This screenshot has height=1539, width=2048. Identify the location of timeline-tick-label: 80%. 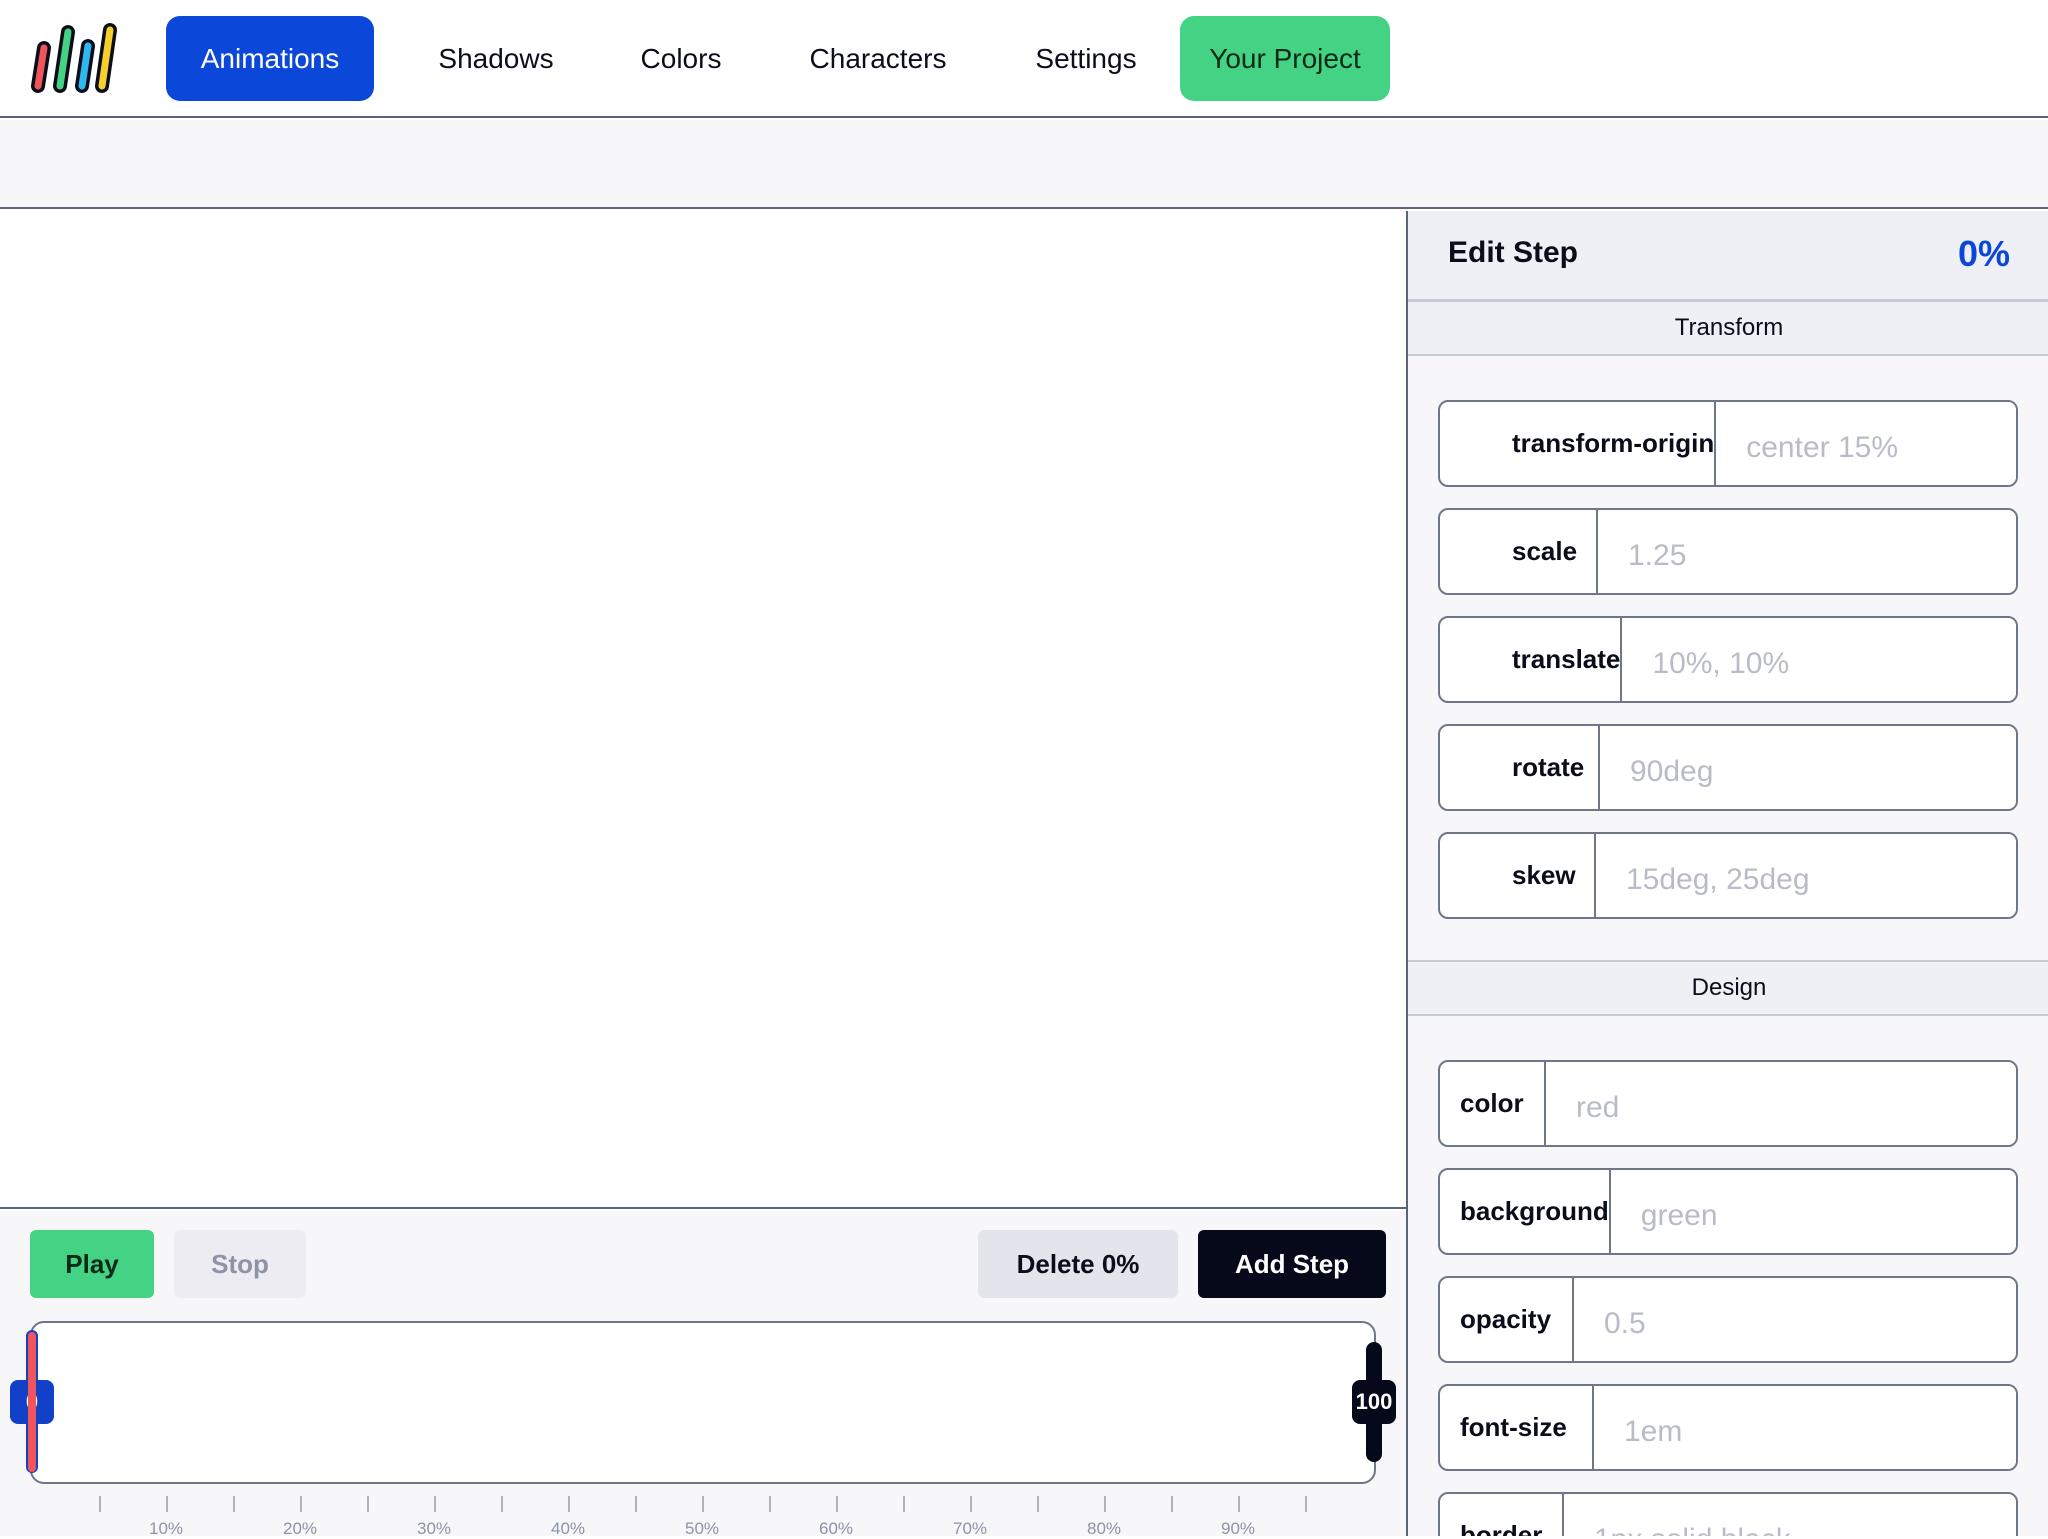
(1104, 1528).